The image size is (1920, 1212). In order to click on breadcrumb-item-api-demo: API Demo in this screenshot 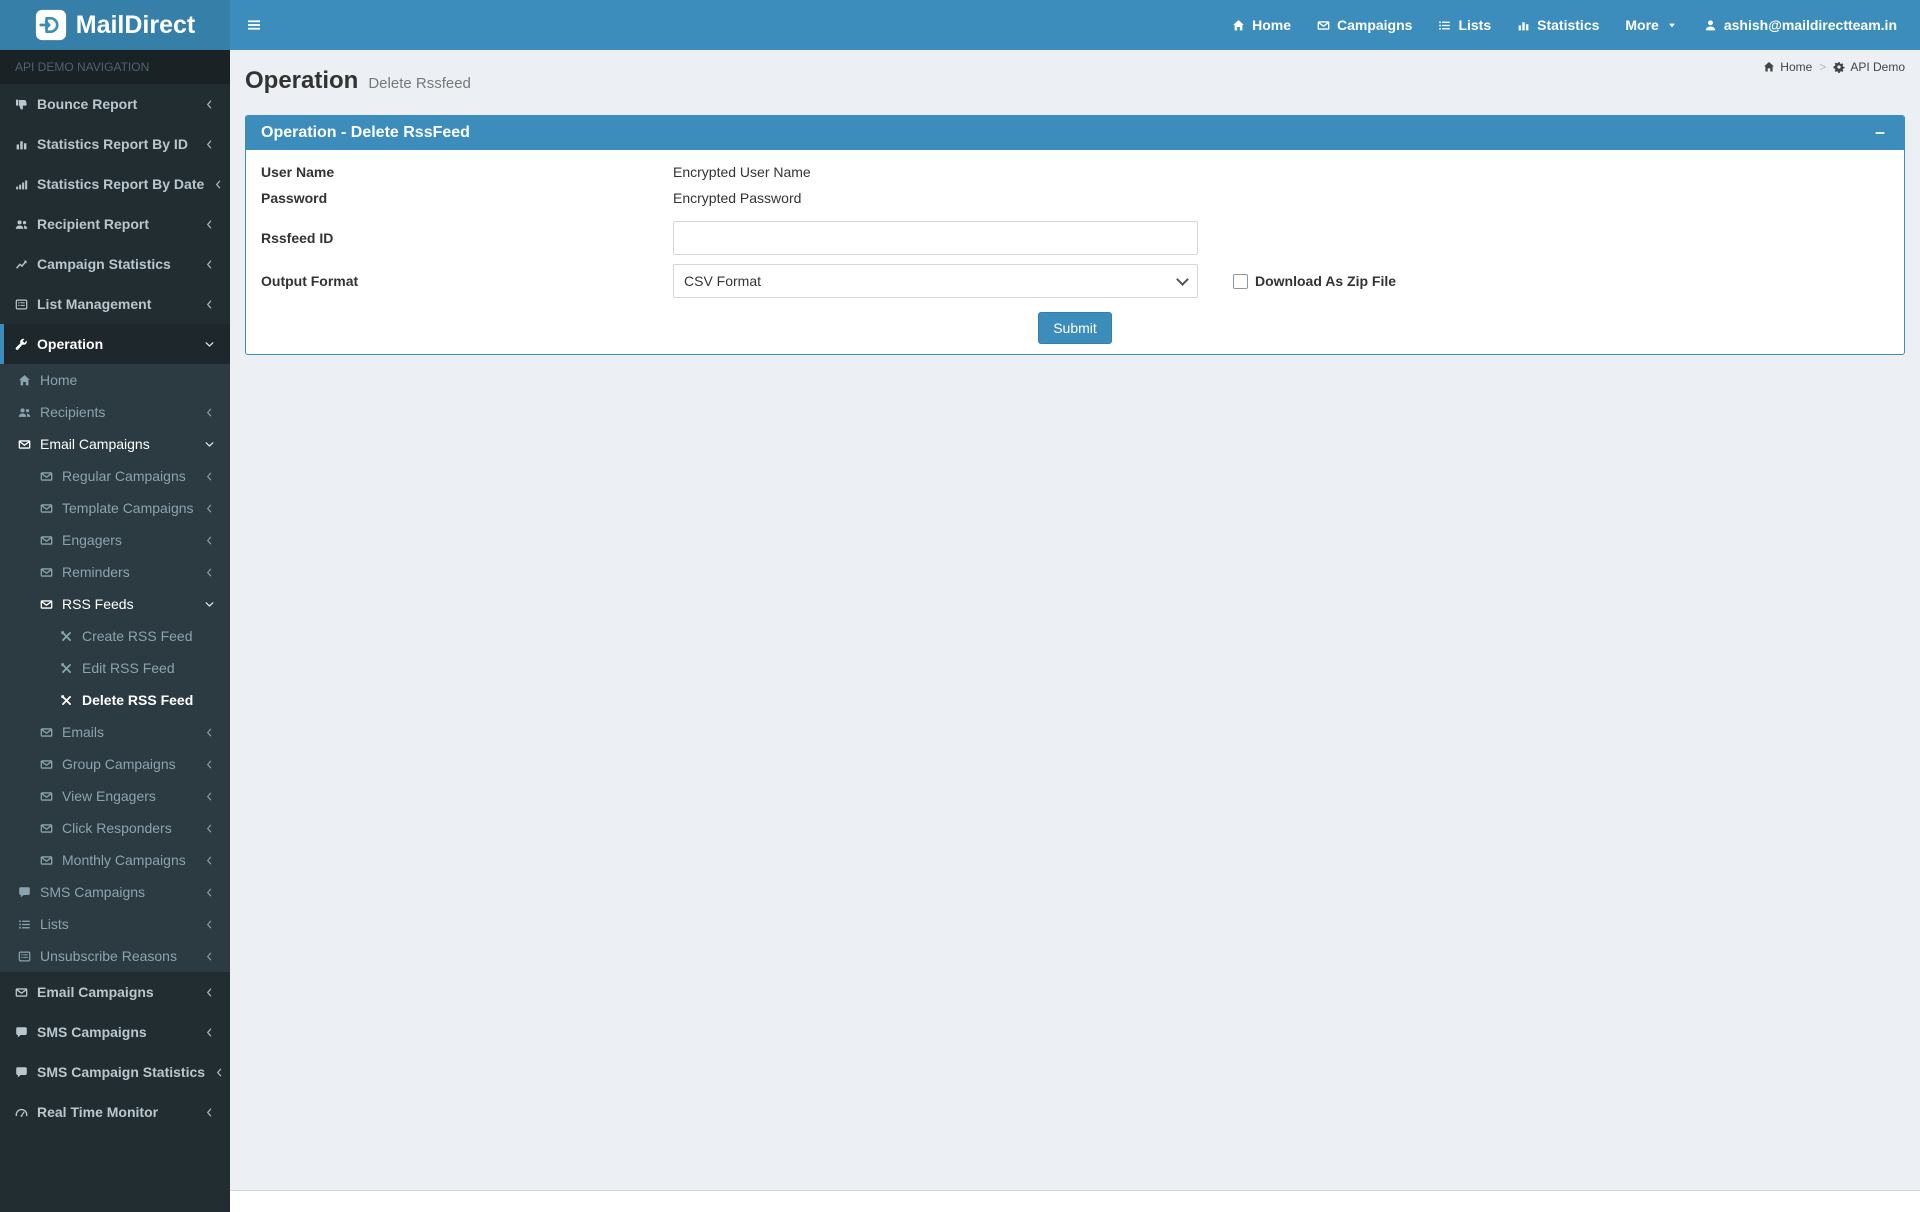, I will do `click(1869, 67)`.